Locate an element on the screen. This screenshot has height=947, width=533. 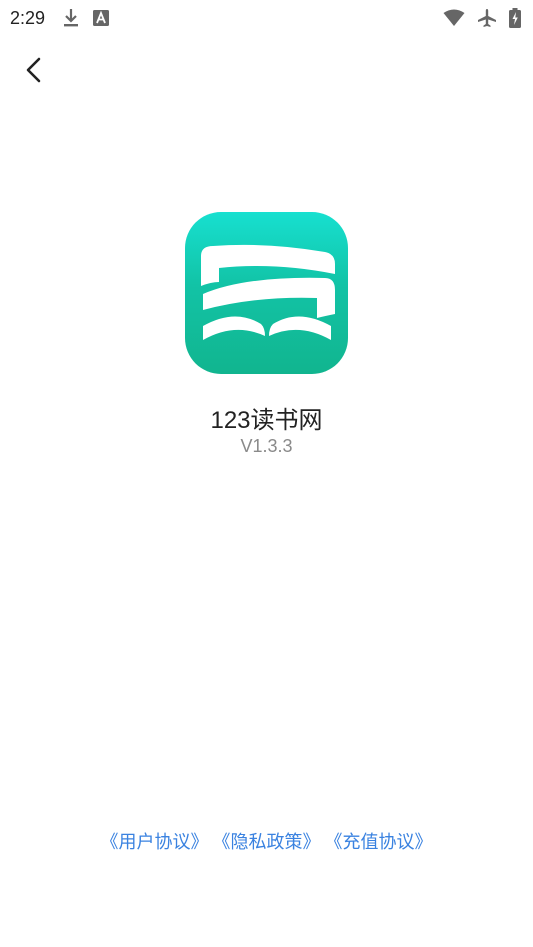
wifi-icon is located at coordinates (454, 18).